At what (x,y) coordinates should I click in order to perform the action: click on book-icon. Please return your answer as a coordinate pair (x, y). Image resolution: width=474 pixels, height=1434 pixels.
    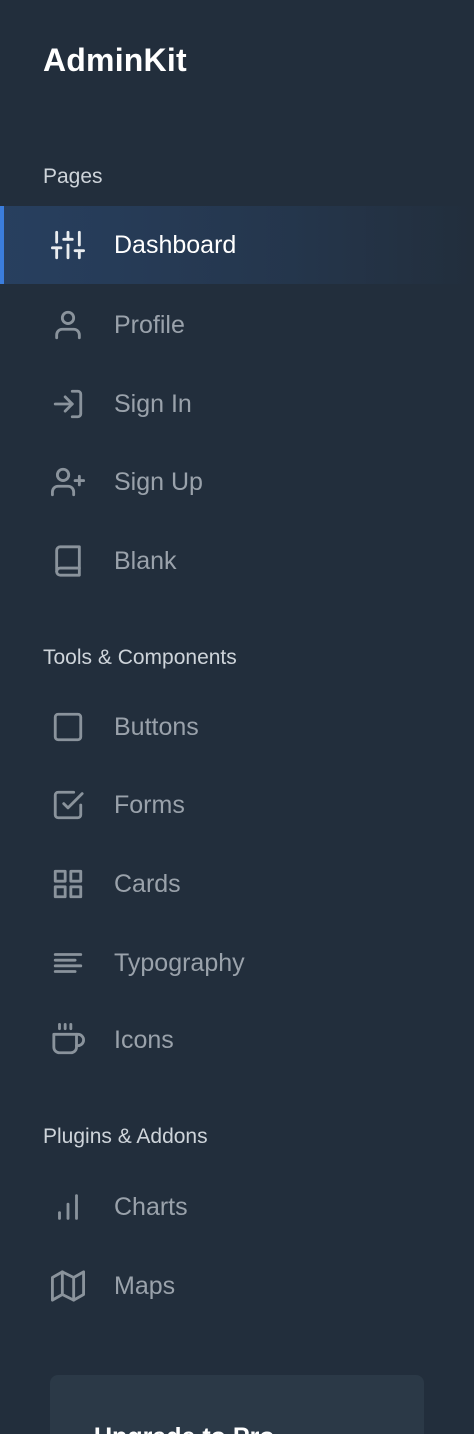
    Looking at the image, I should click on (68, 561).